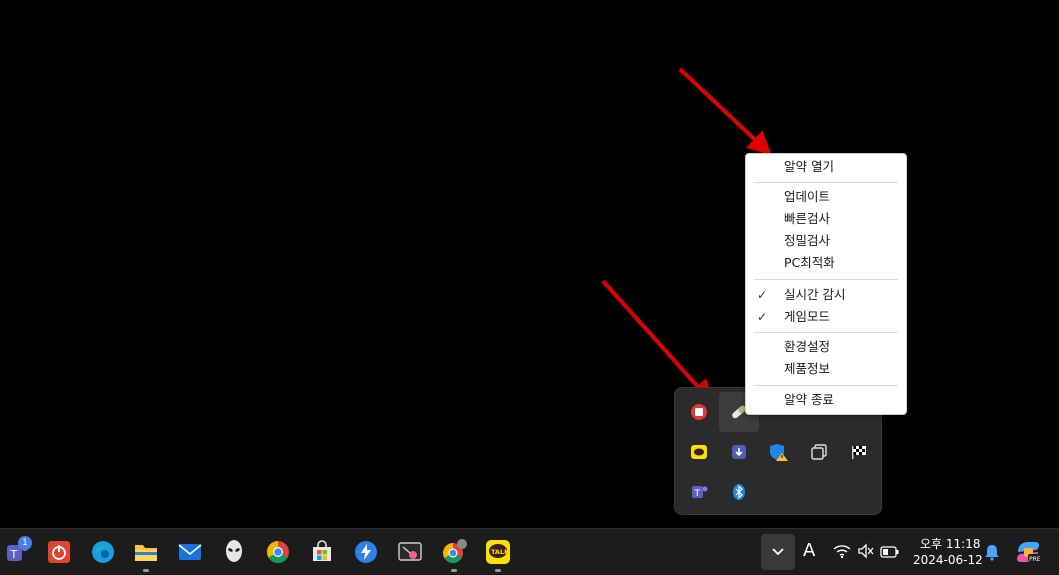 The height and width of the screenshot is (575, 1059). Describe the element at coordinates (725, 111) in the screenshot. I see `arrow-to-menu` at that location.